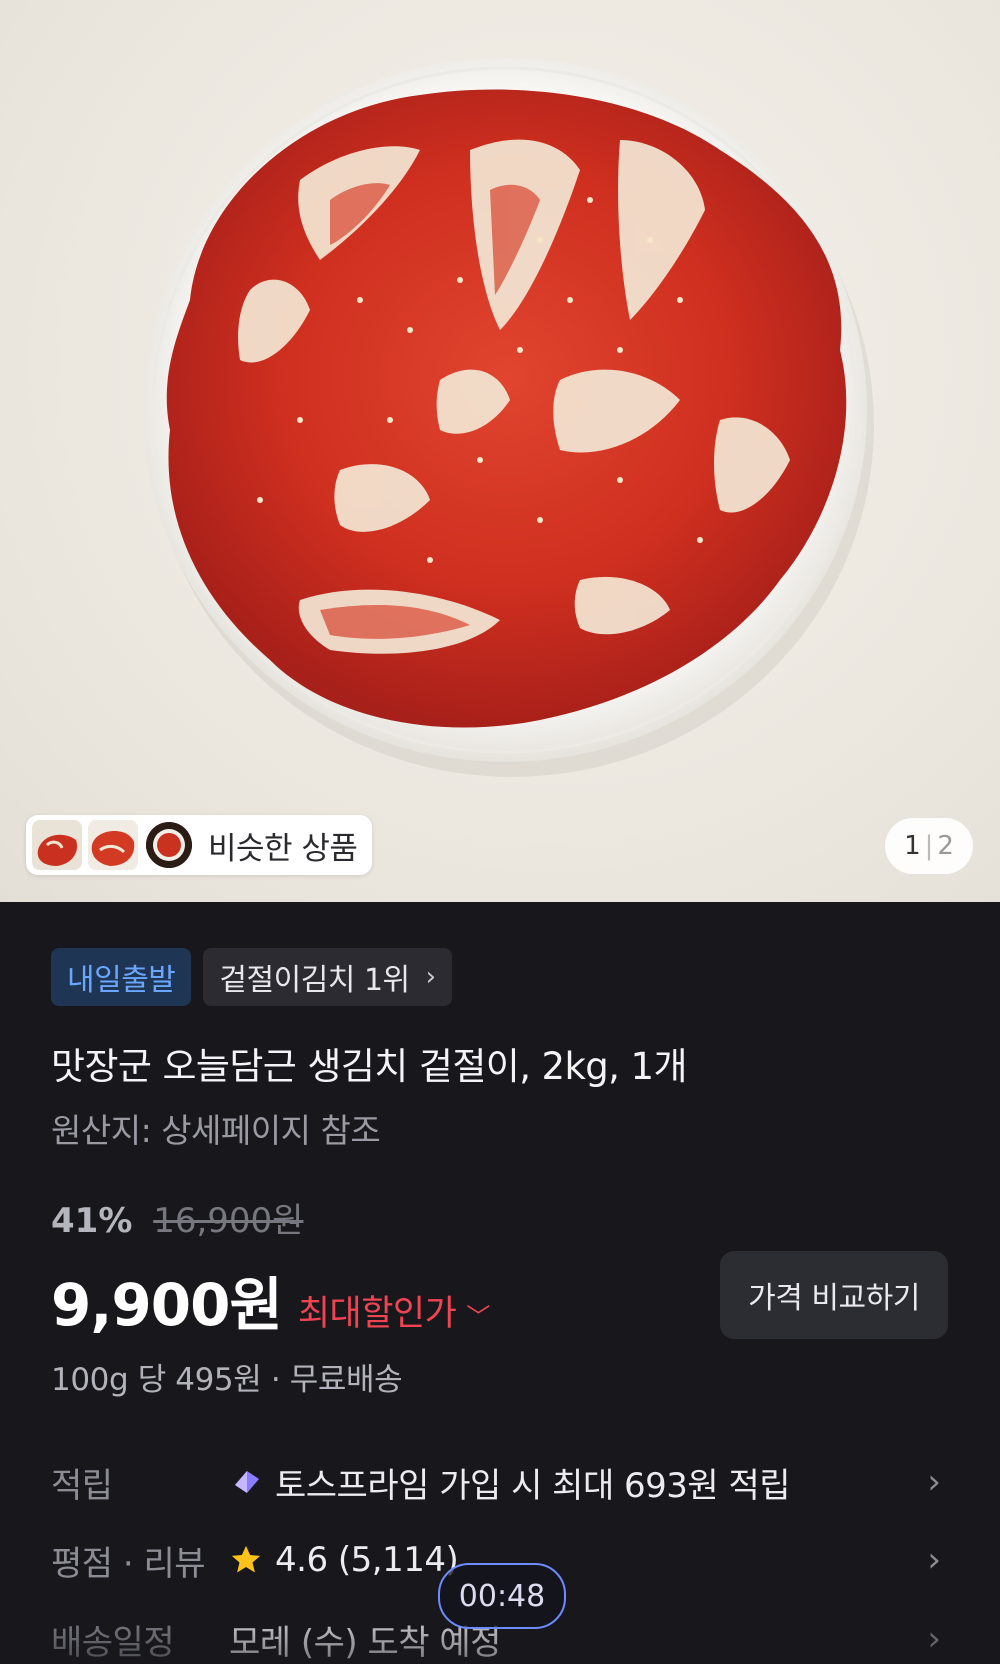 The width and height of the screenshot is (1000, 1664). I want to click on delivery-badge: 내일출발, so click(121, 977).